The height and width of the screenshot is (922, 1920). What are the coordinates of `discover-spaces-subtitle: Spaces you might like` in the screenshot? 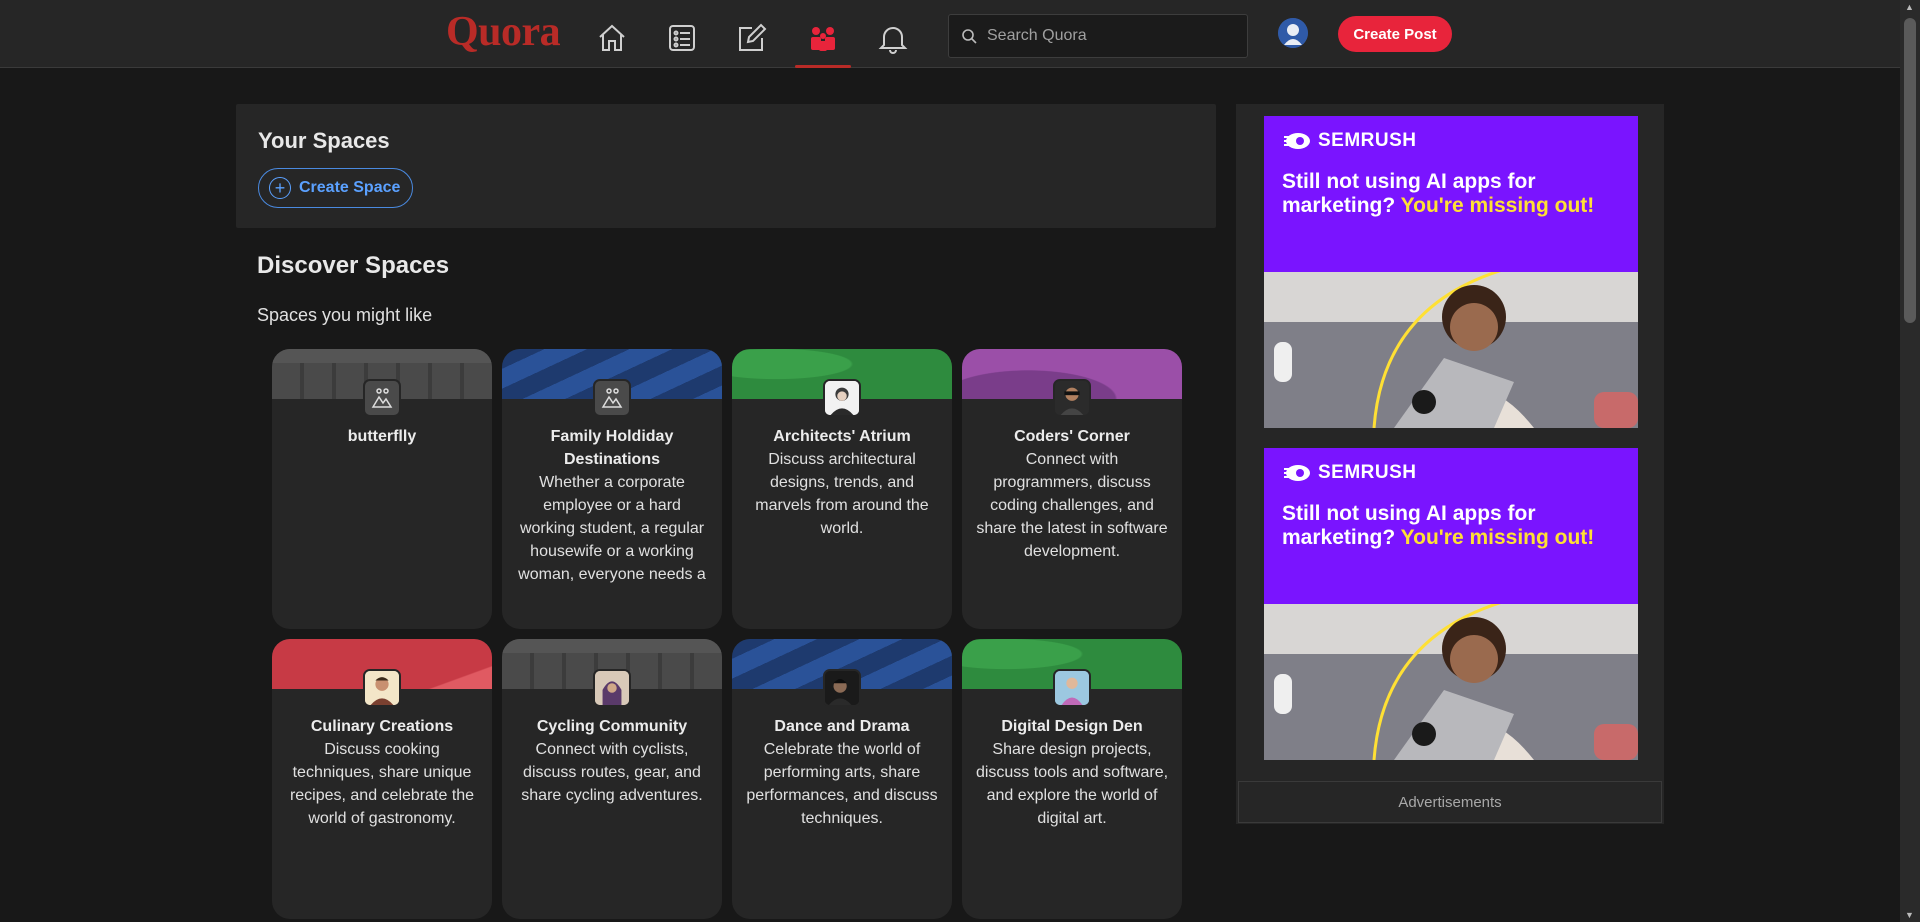 It's located at (345, 315).